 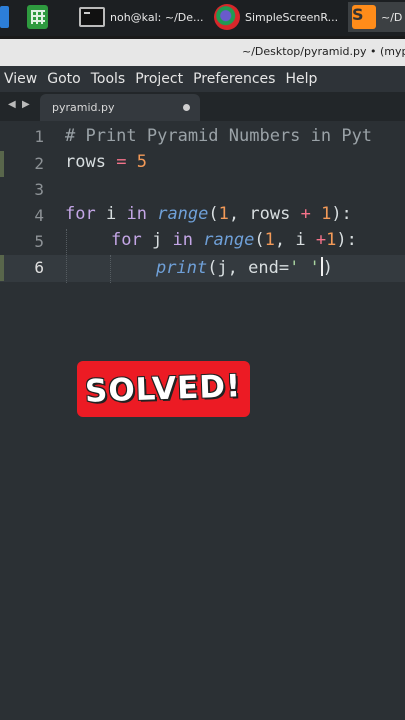 I want to click on punctuation: ), so click(x=328, y=268).